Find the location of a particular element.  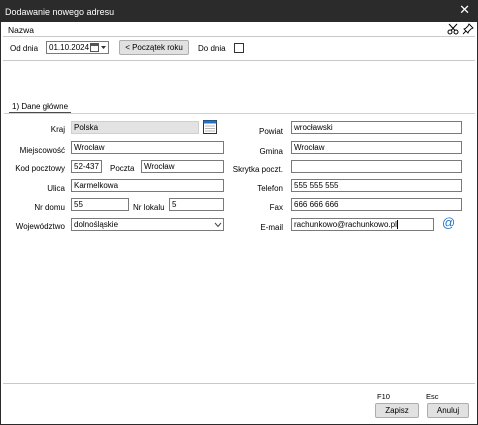

toolbar-divider is located at coordinates (239, 36).